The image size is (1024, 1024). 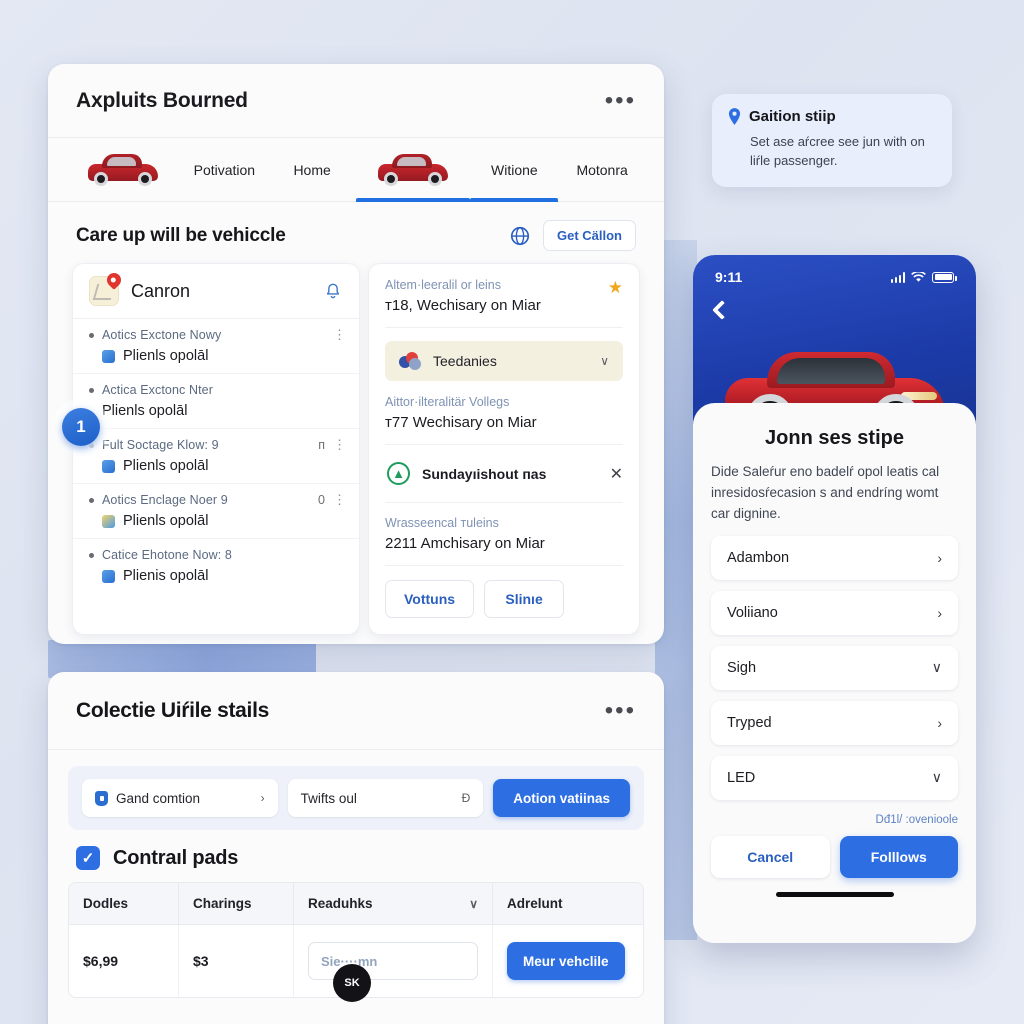 What do you see at coordinates (88, 858) in the screenshot?
I see `contral-pads-checkbox` at bounding box center [88, 858].